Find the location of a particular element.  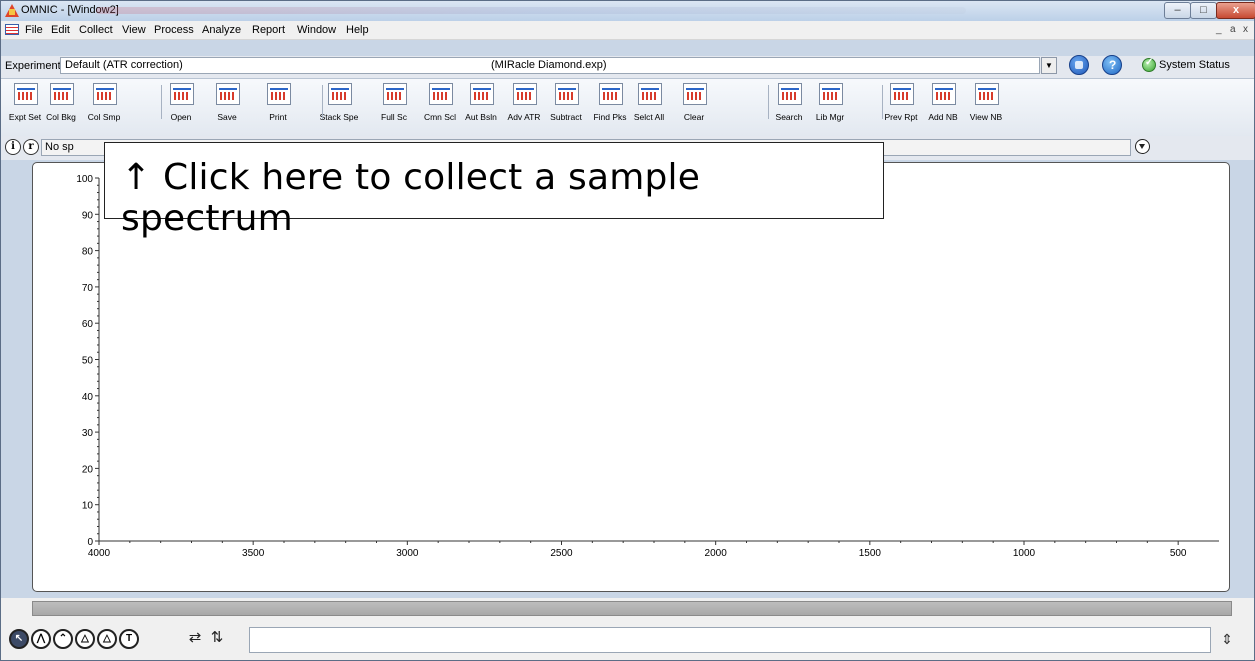

toolbar-button-label: Save is located at coordinates (227, 117).